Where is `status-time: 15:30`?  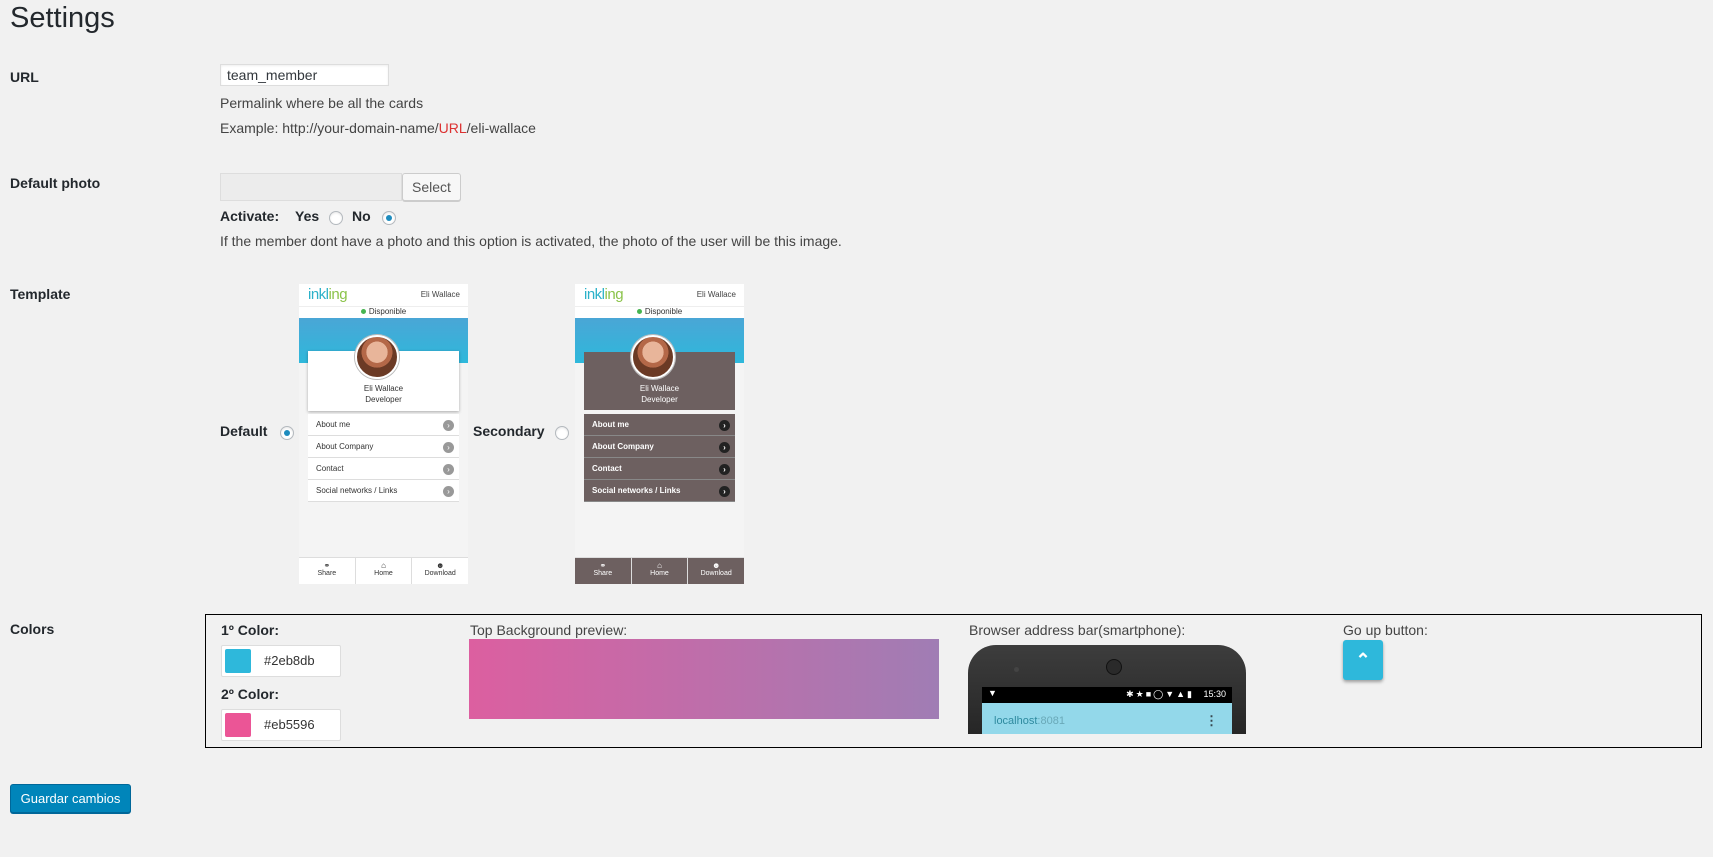 status-time: 15:30 is located at coordinates (1214, 694).